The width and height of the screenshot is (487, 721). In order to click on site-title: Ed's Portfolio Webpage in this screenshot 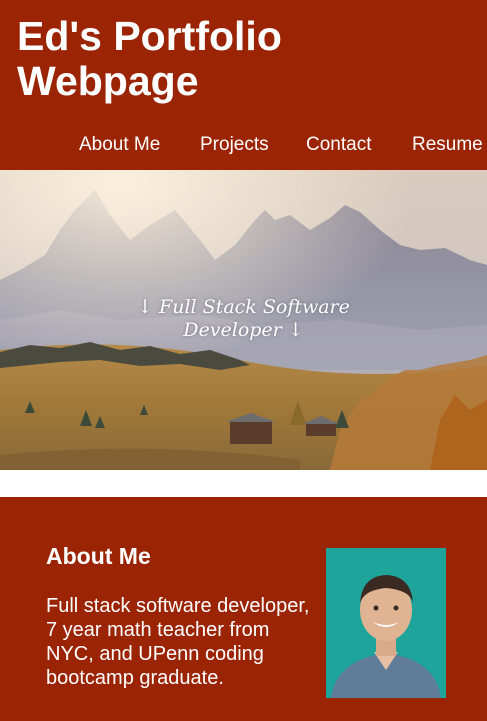, I will do `click(149, 58)`.